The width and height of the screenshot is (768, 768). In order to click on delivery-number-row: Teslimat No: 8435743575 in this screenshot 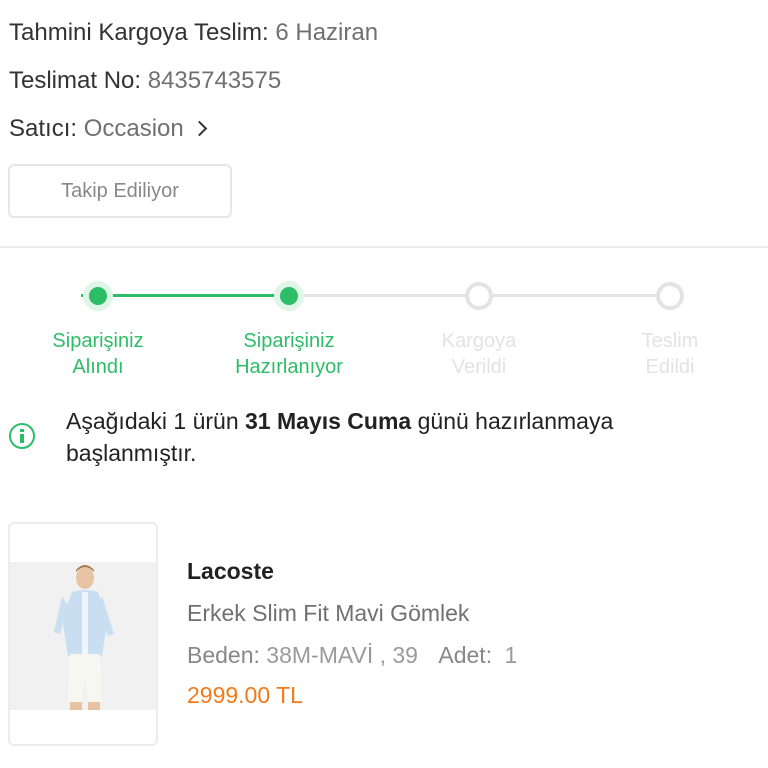, I will do `click(145, 81)`.